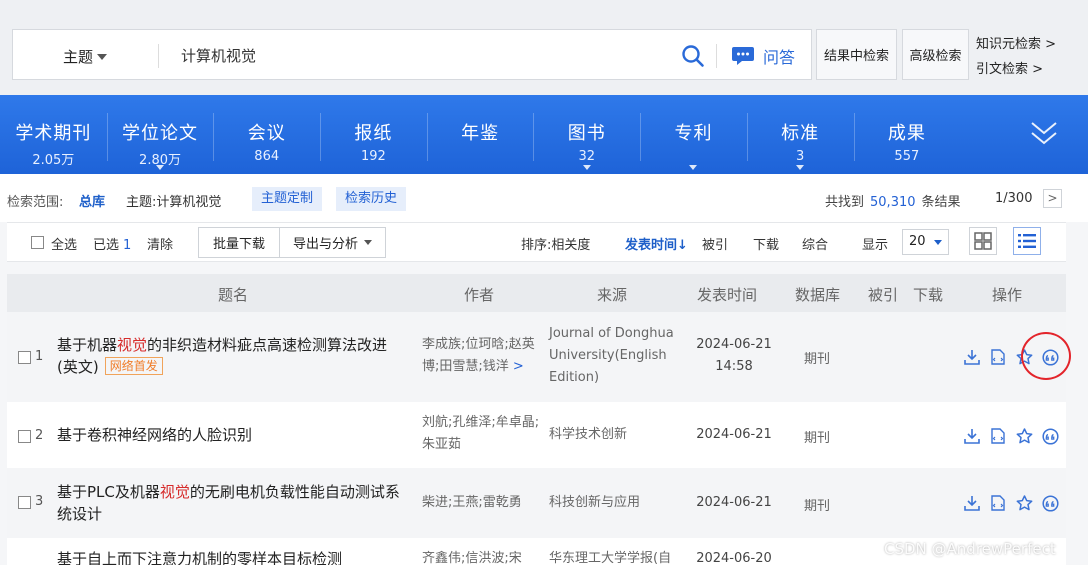 The image size is (1088, 565). I want to click on row-title: 基于自上而下注意力机制的零样本目标检测, so click(231, 556).